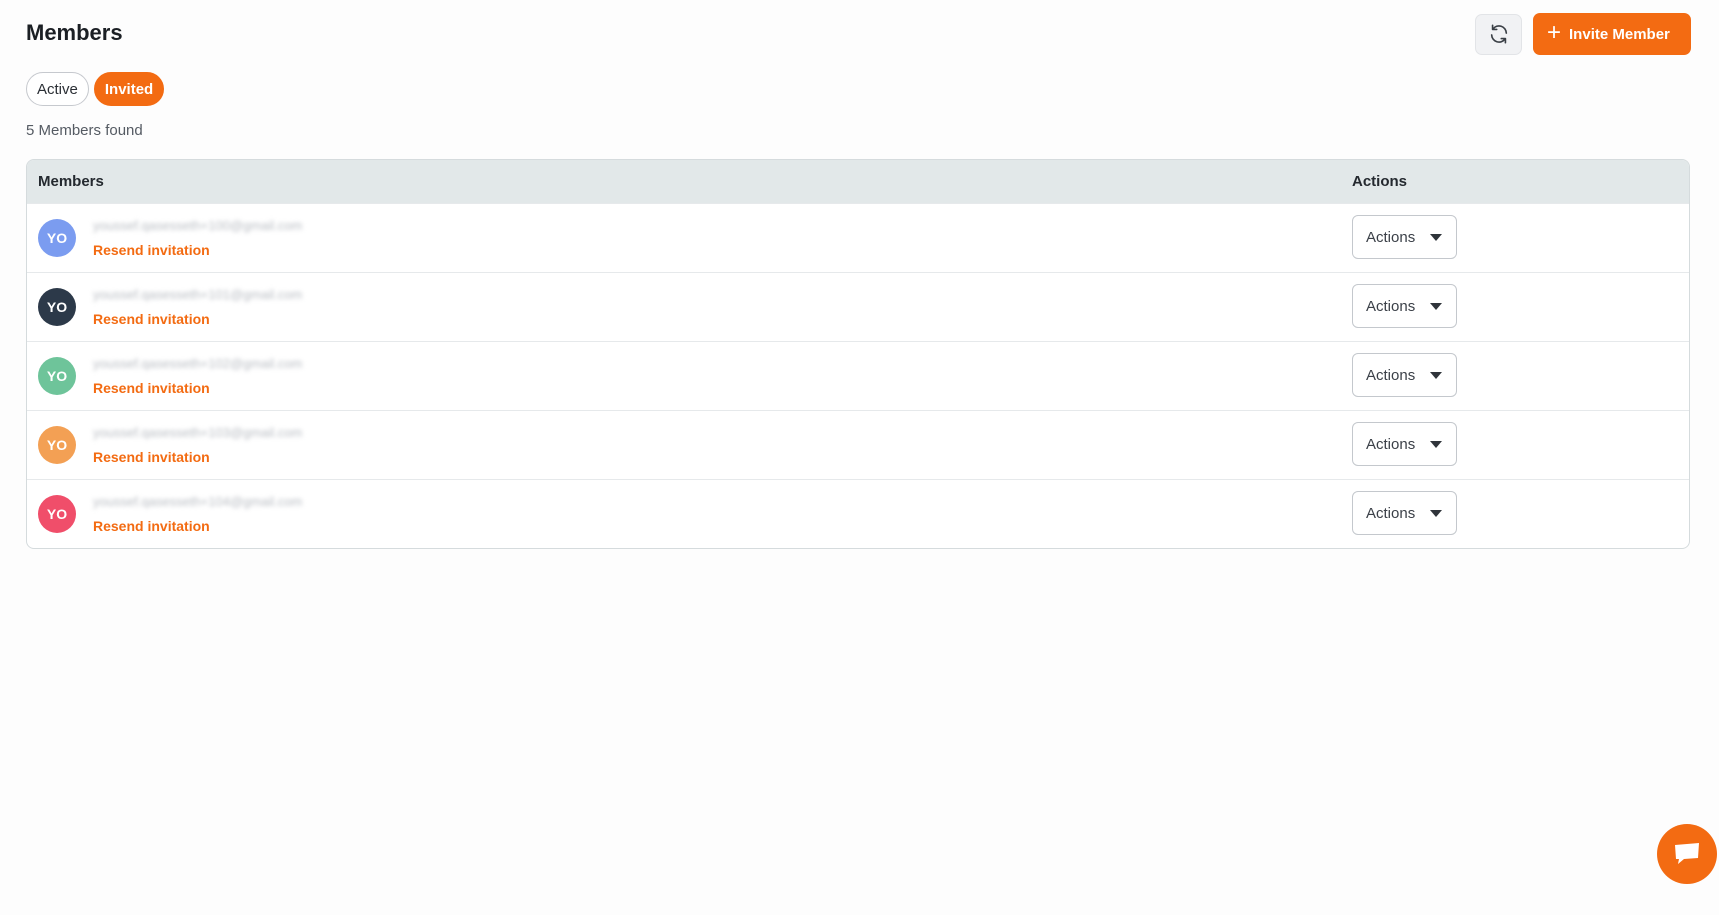 The height and width of the screenshot is (915, 1719). What do you see at coordinates (71, 181) in the screenshot?
I see `column-header-members: Members` at bounding box center [71, 181].